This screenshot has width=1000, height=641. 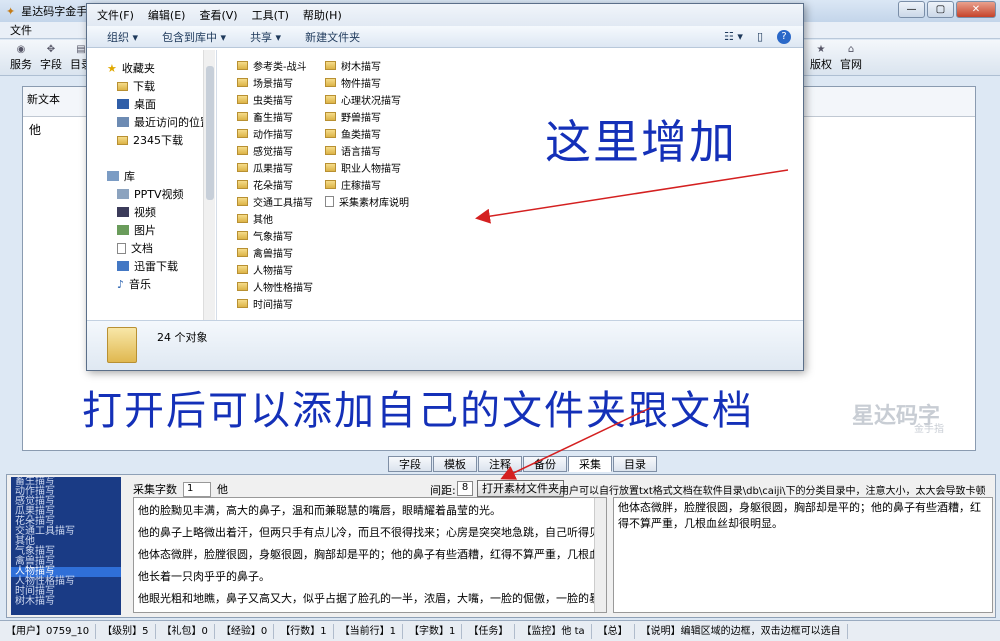 What do you see at coordinates (113, 176) in the screenshot?
I see `library-icon` at bounding box center [113, 176].